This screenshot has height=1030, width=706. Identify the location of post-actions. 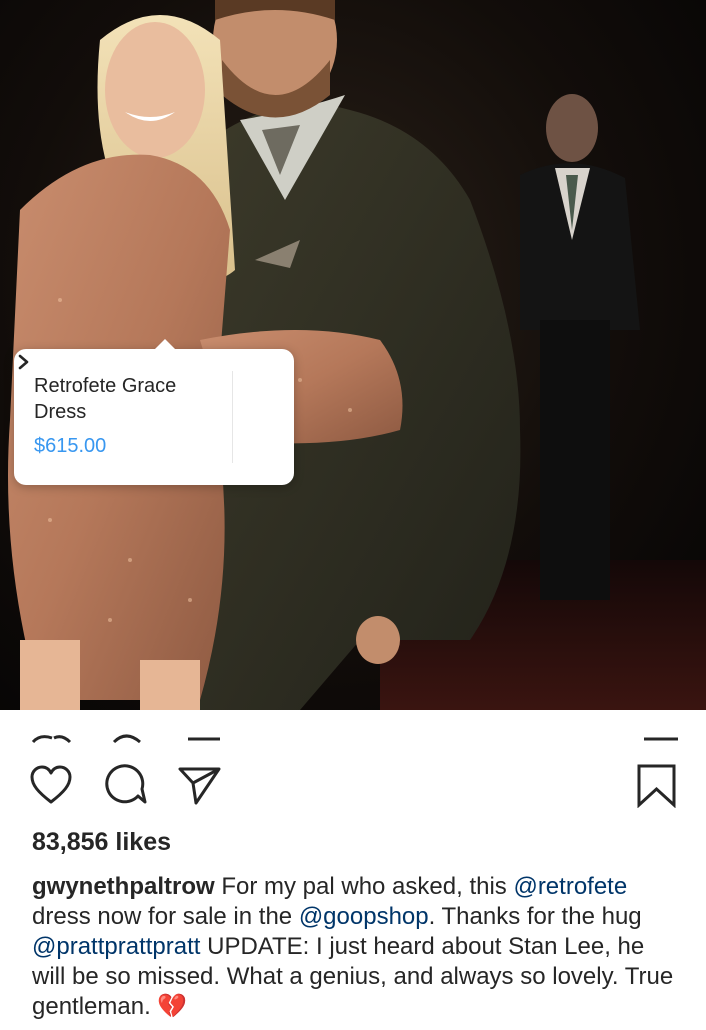
(353, 785).